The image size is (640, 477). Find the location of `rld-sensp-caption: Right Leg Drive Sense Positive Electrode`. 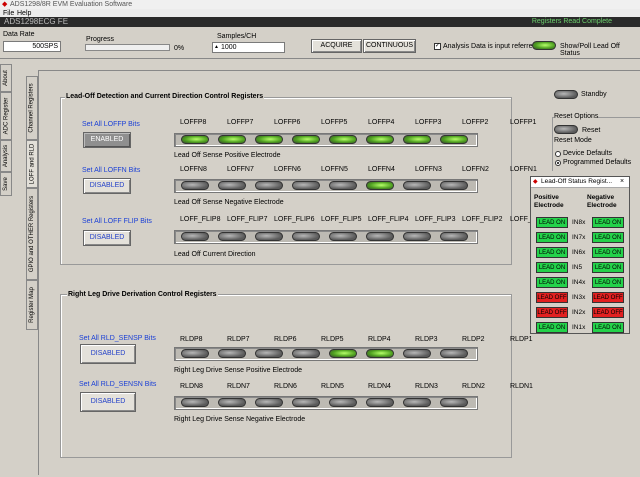

rld-sensp-caption: Right Leg Drive Sense Positive Electrode is located at coordinates (238, 370).